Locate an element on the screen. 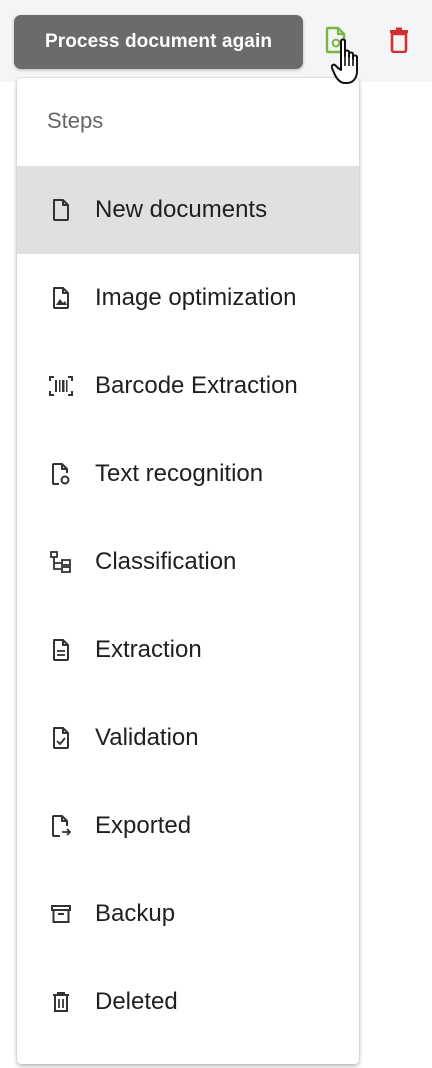  menu-item-text-recognition: Text recognition is located at coordinates (188, 474).